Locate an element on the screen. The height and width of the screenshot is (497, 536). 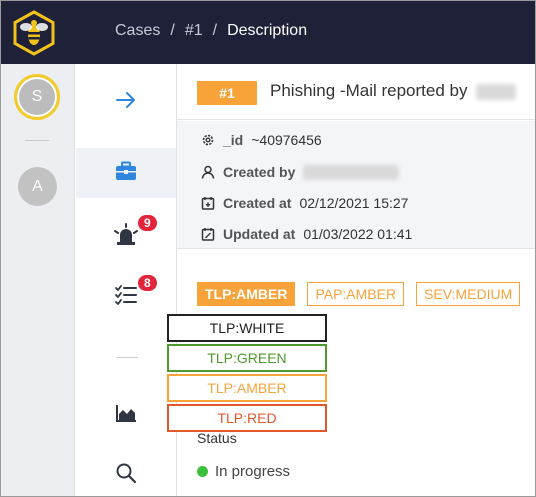
tasks-count-badge: 8 is located at coordinates (147, 283).